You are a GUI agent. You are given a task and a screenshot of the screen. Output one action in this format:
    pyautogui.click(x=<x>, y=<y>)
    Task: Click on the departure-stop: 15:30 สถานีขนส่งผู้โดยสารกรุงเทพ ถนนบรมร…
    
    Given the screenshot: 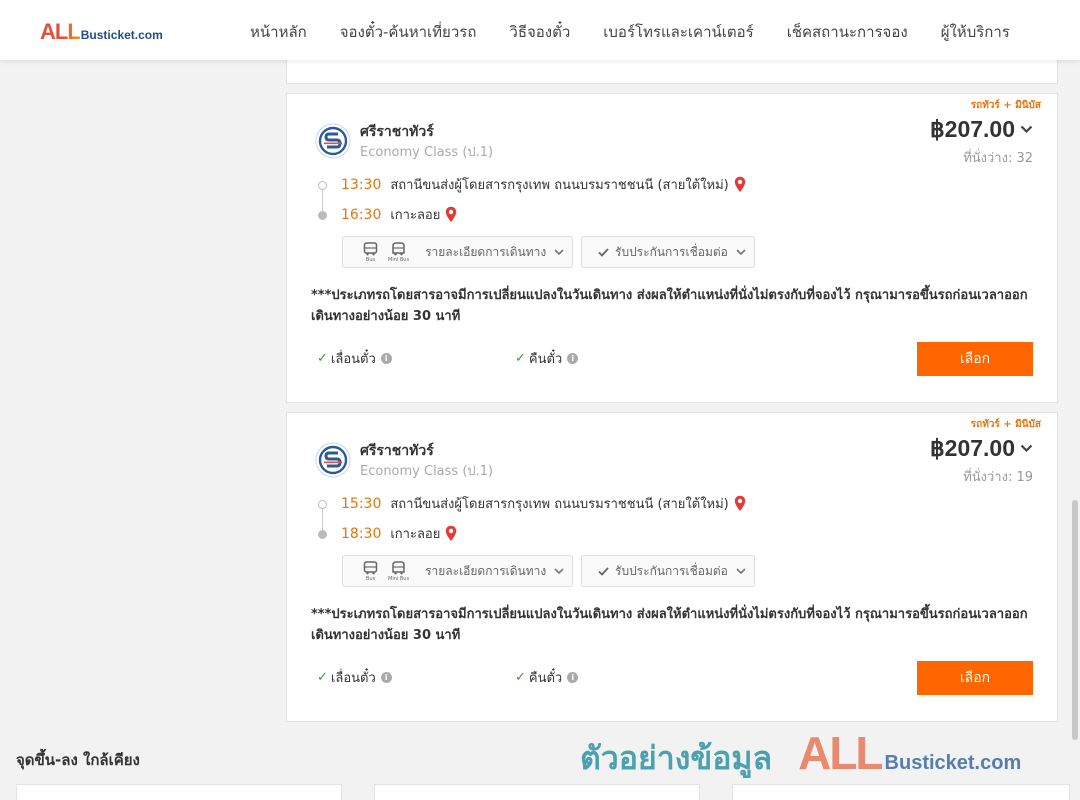 What is the action you would take?
    pyautogui.click(x=543, y=503)
    